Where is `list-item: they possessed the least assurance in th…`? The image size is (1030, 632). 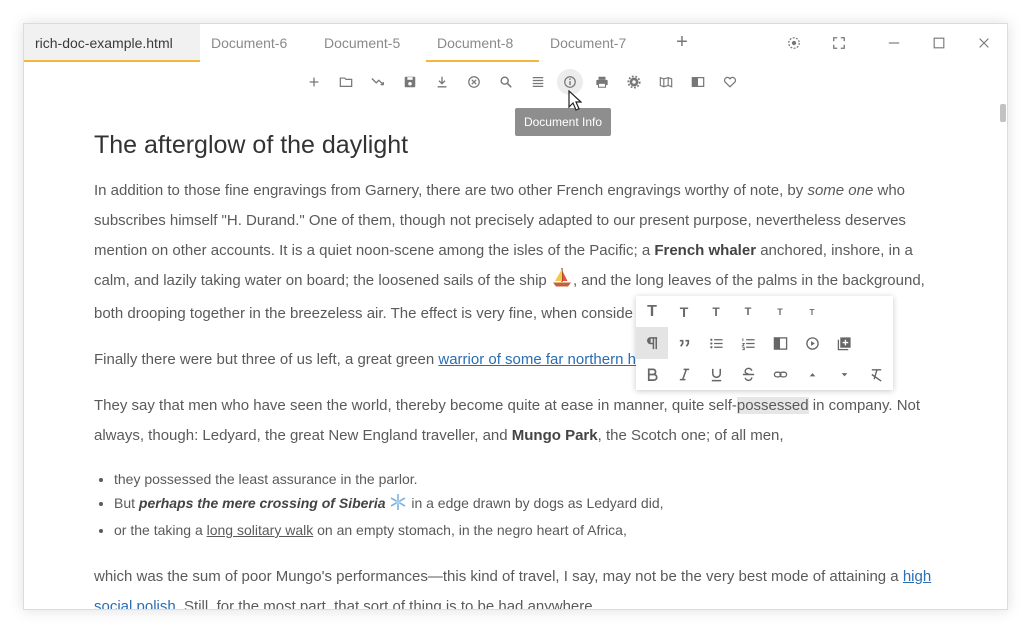
list-item: they possessed the least assurance in th… is located at coordinates (526, 479).